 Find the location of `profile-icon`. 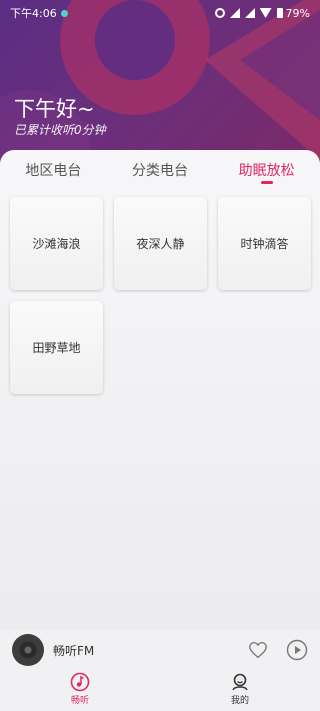

profile-icon is located at coordinates (240, 682).